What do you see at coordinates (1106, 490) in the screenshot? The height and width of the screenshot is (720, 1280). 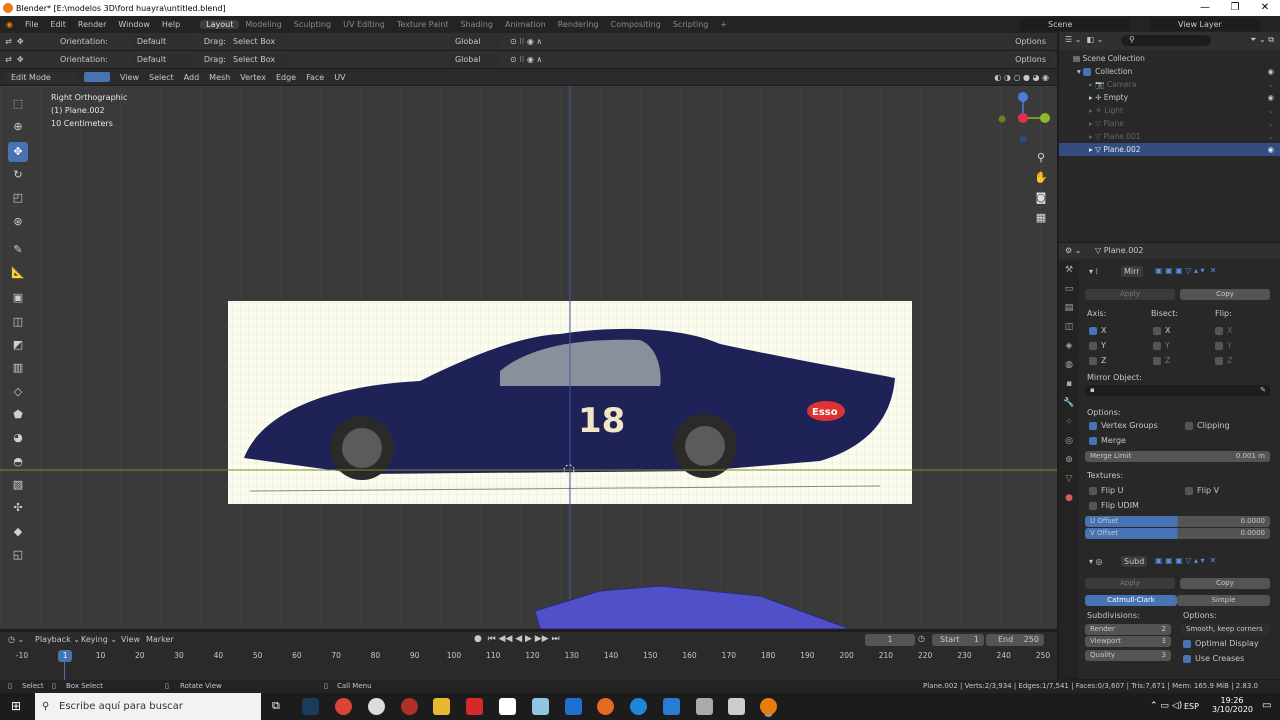 I see `flip-u-option: Flip U` at bounding box center [1106, 490].